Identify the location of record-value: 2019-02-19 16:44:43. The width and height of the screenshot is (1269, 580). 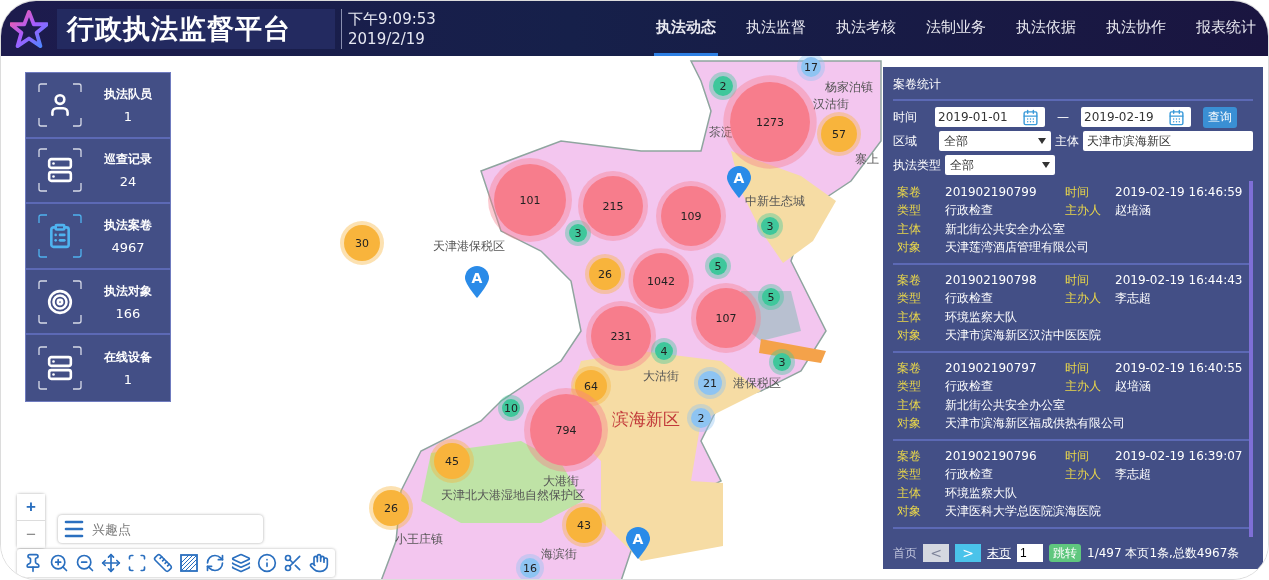
(1179, 280).